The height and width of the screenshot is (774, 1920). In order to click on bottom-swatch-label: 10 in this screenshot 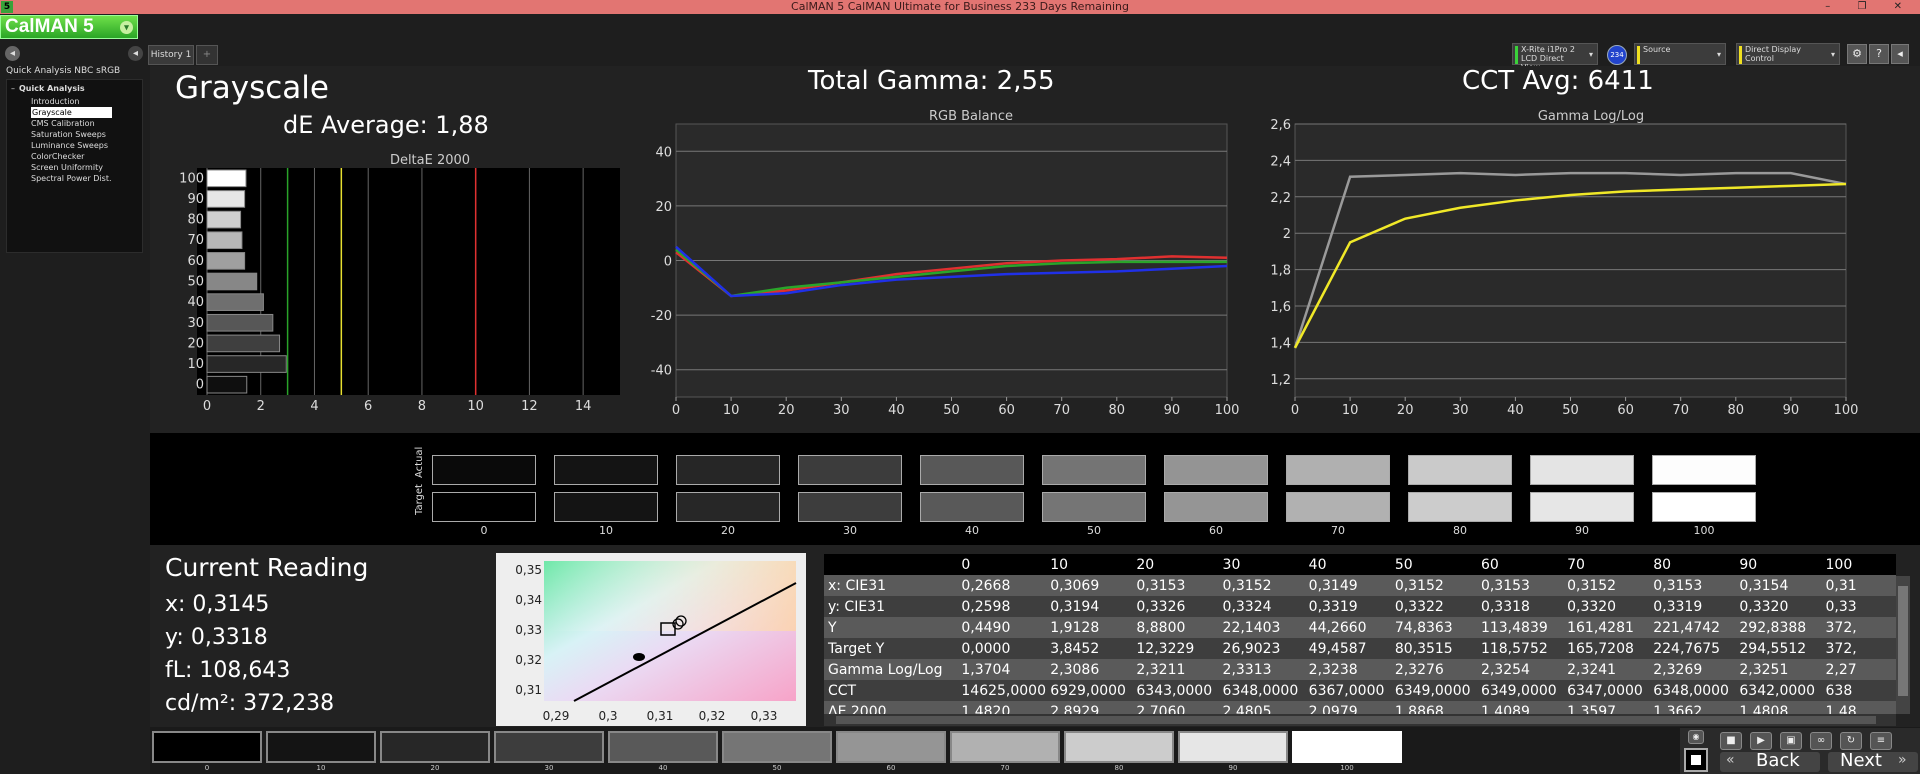, I will do `click(321, 768)`.